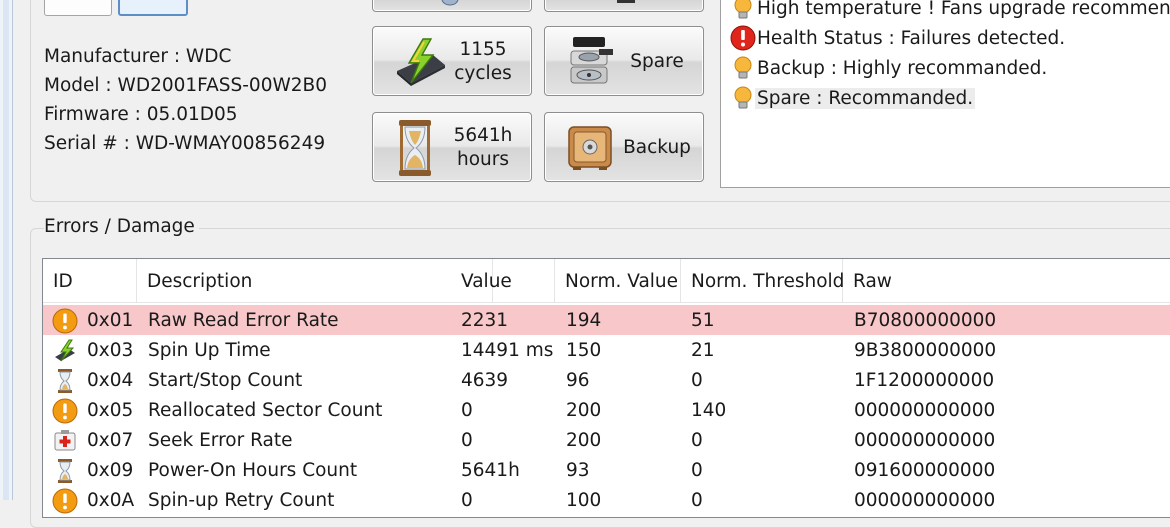  I want to click on cycles-unit: cycles, so click(483, 73).